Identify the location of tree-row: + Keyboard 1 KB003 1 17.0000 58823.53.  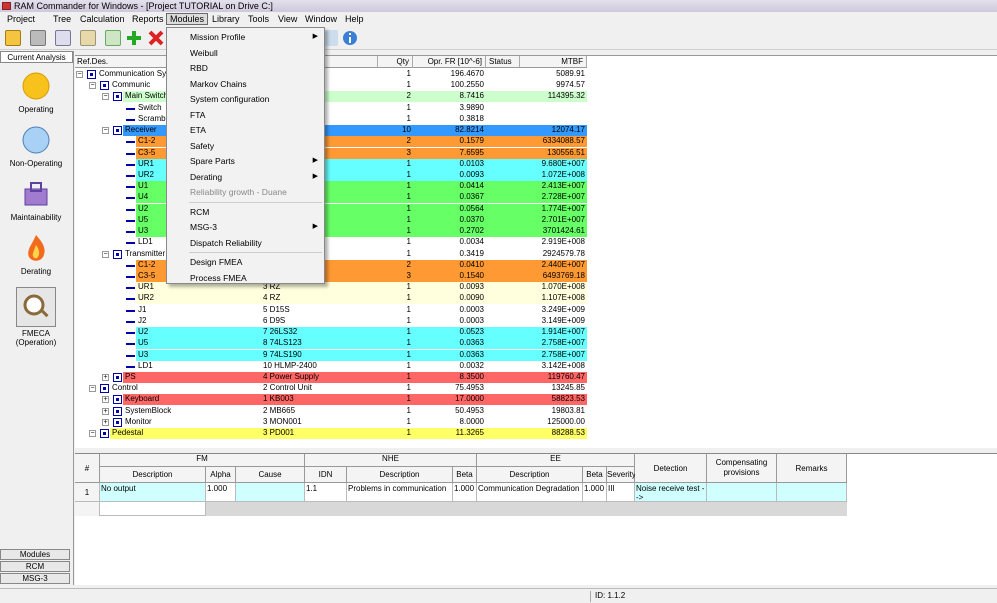
(536, 400).